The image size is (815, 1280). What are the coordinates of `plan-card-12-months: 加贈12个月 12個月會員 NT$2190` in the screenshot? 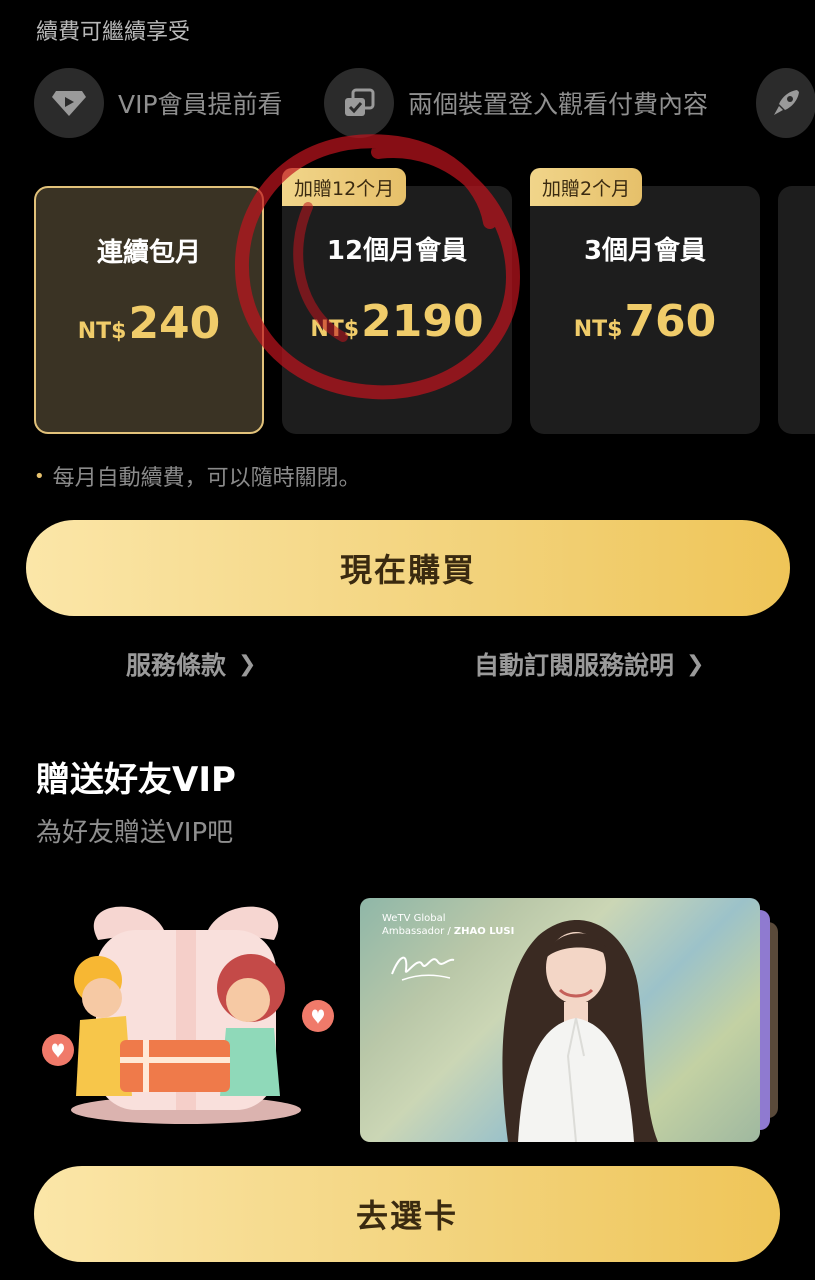 It's located at (397, 301).